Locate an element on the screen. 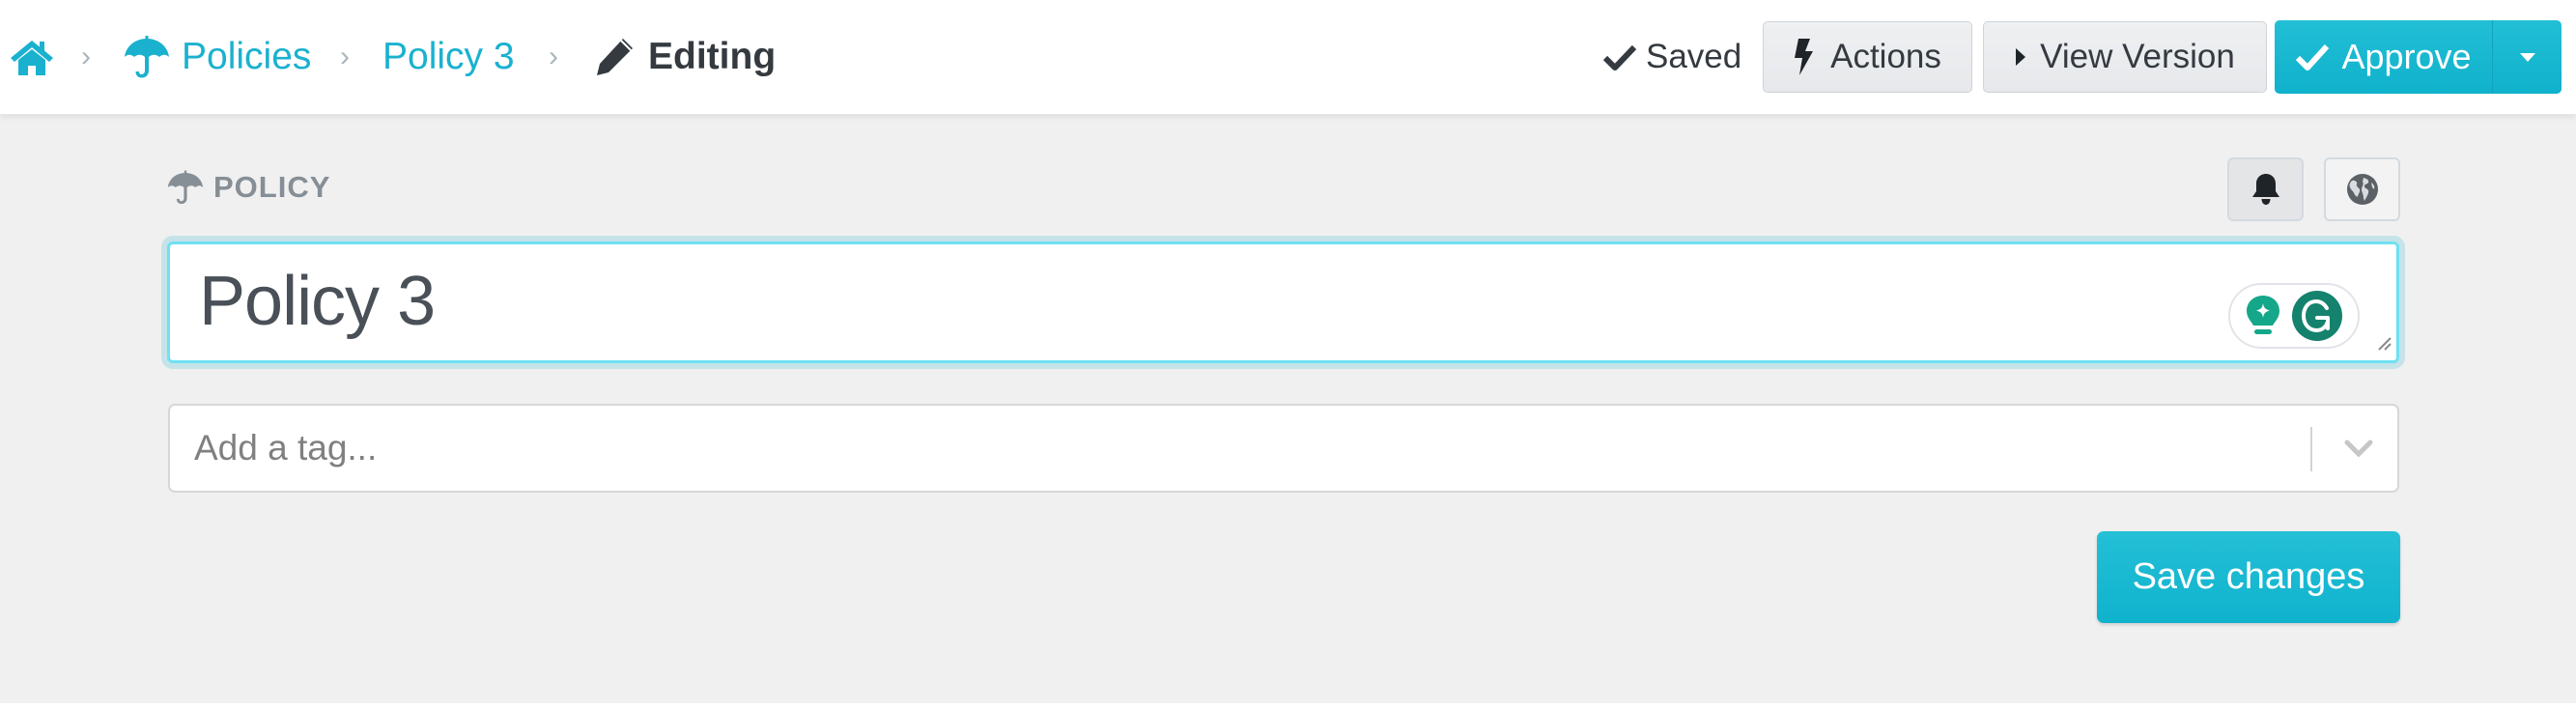  grammarly-widget is located at coordinates (2294, 316).